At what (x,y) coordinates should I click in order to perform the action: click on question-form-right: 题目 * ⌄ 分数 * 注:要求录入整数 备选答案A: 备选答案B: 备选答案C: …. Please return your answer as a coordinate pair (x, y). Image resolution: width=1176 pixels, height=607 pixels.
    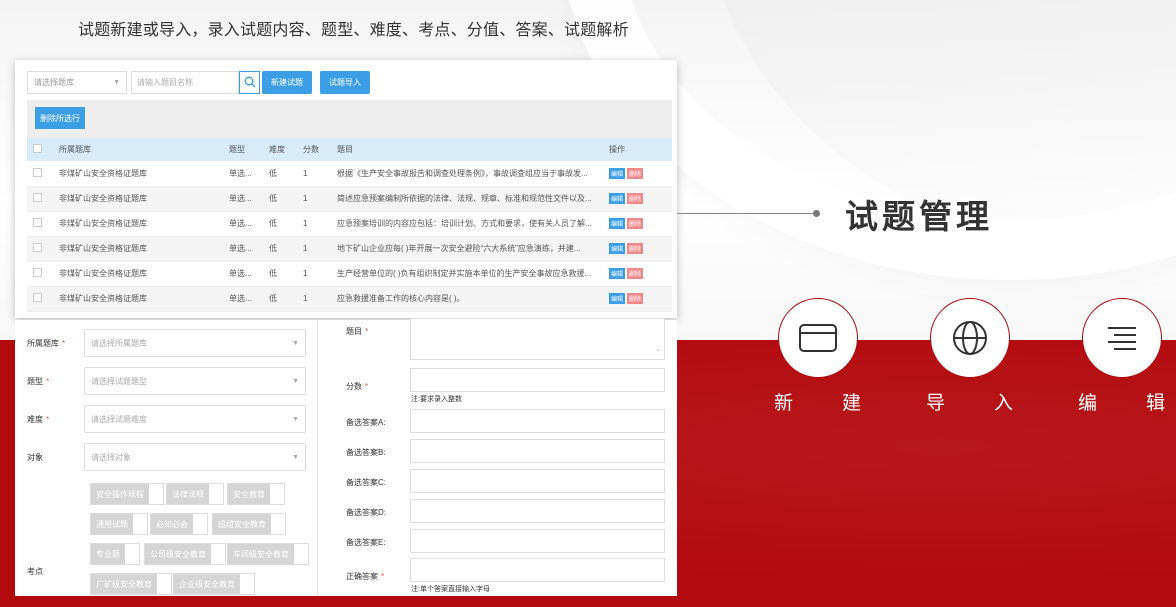
    Looking at the image, I should click on (497, 457).